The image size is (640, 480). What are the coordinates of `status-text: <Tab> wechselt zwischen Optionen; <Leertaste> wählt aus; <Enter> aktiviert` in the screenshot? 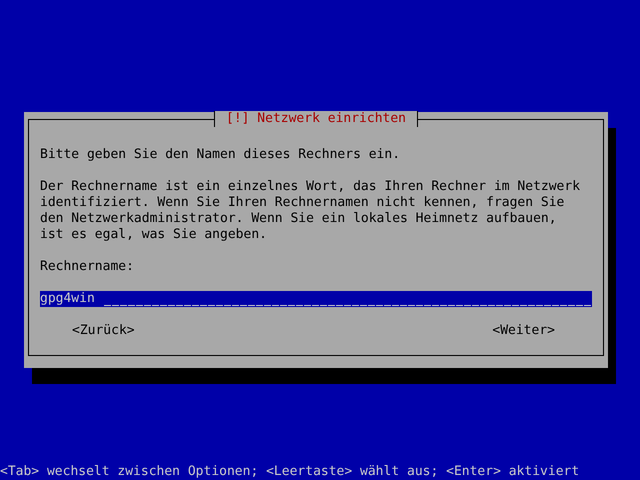 It's located at (290, 472).